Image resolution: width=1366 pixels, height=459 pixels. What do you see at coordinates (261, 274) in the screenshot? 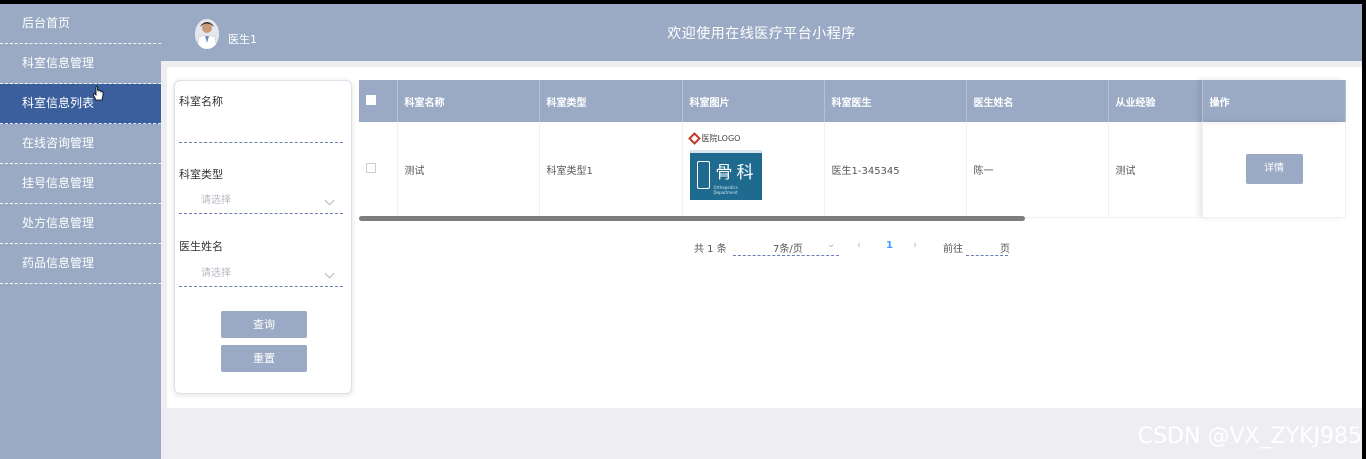
I see `doctor-name-select: 请选择` at bounding box center [261, 274].